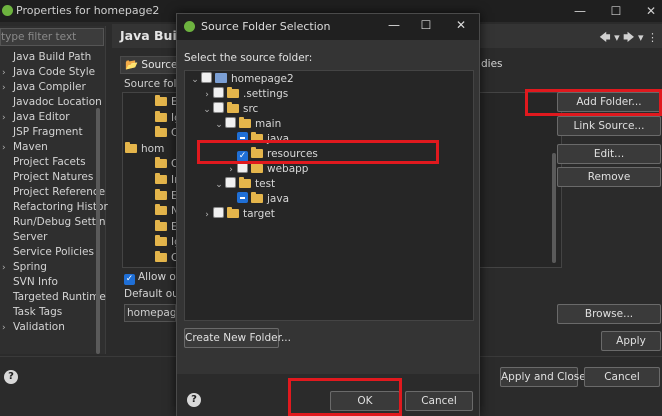 The width and height of the screenshot is (662, 416). Describe the element at coordinates (25, 147) in the screenshot. I see `nav-item: › Maven` at that location.